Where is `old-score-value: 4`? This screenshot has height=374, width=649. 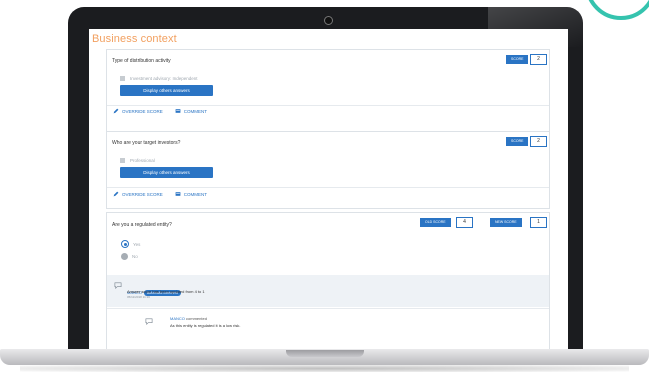
old-score-value: 4 is located at coordinates (464, 222).